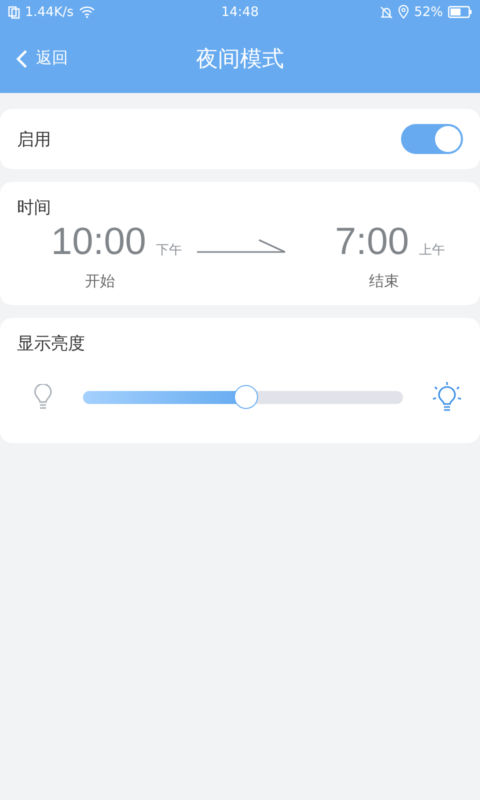  I want to click on brightness-heading: 显示亮度, so click(51, 344).